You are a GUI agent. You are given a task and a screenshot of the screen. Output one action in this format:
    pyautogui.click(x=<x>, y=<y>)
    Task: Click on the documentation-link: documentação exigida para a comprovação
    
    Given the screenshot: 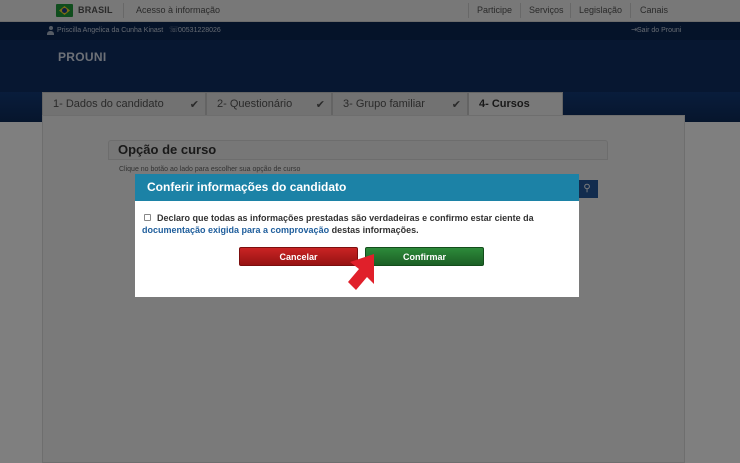 What is the action you would take?
    pyautogui.click(x=235, y=230)
    